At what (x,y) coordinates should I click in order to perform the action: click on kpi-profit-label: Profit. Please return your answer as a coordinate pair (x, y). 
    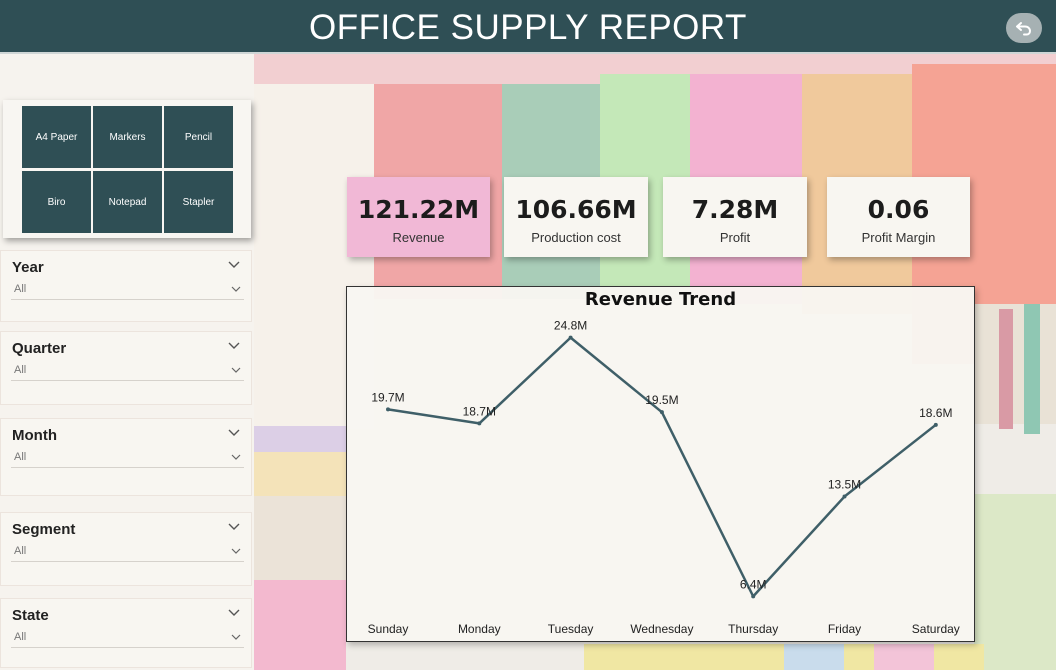
    Looking at the image, I should click on (735, 237).